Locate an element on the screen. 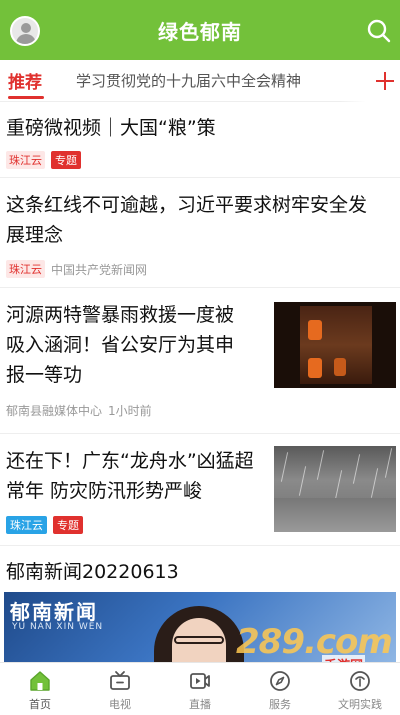 Image resolution: width=400 pixels, height=715 pixels. plus-icon is located at coordinates (383, 81).